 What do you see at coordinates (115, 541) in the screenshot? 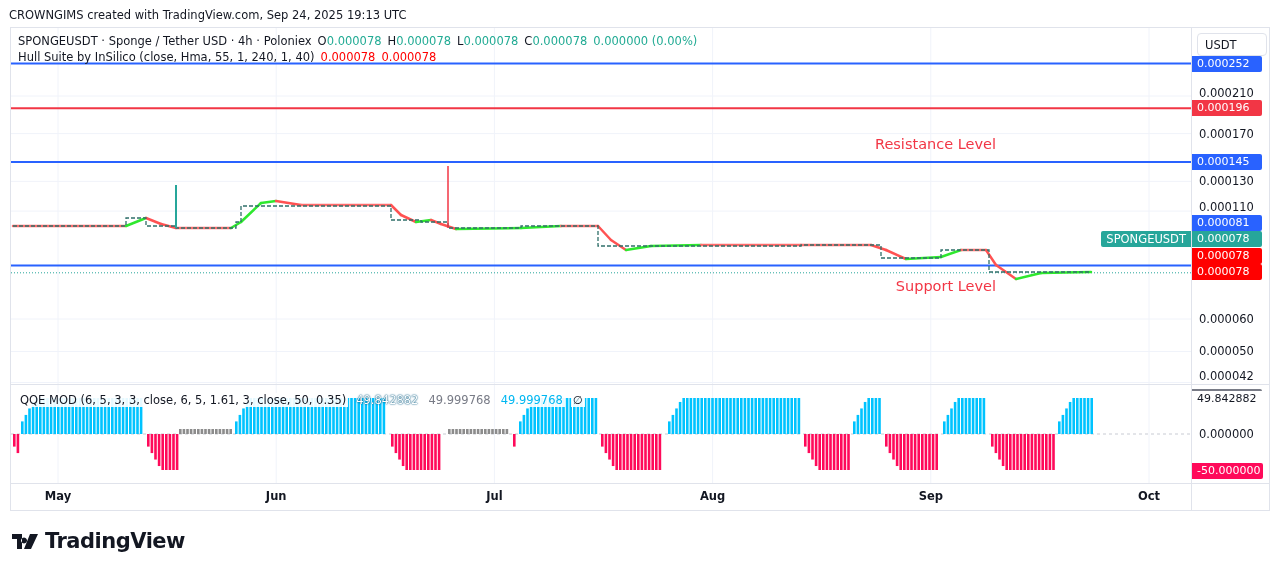
I see `brand-name: TradingView` at bounding box center [115, 541].